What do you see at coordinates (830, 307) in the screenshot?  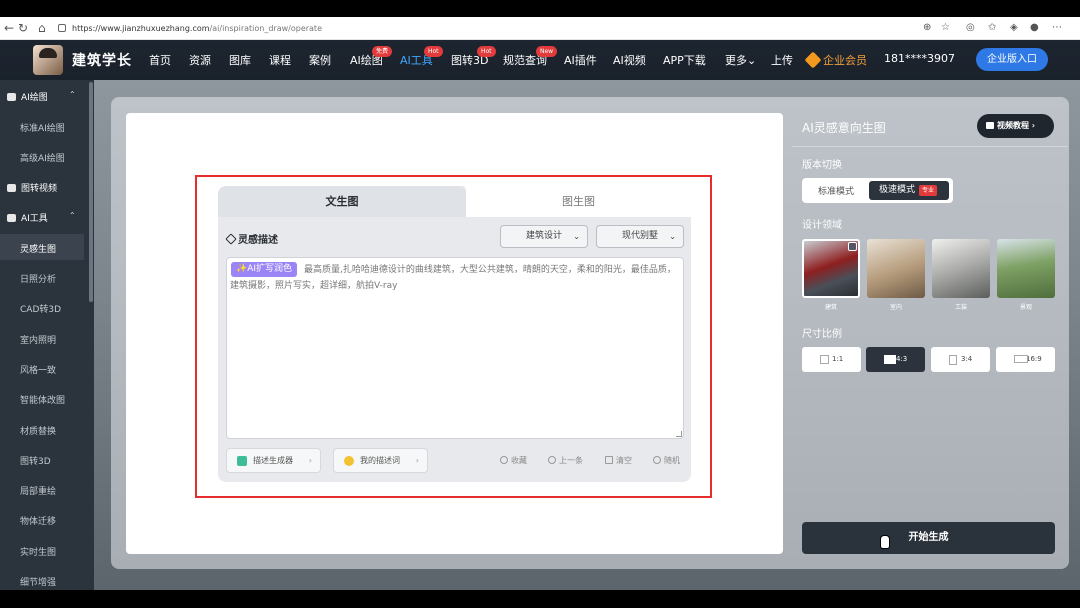 I see `field-label-architecture: 建筑` at bounding box center [830, 307].